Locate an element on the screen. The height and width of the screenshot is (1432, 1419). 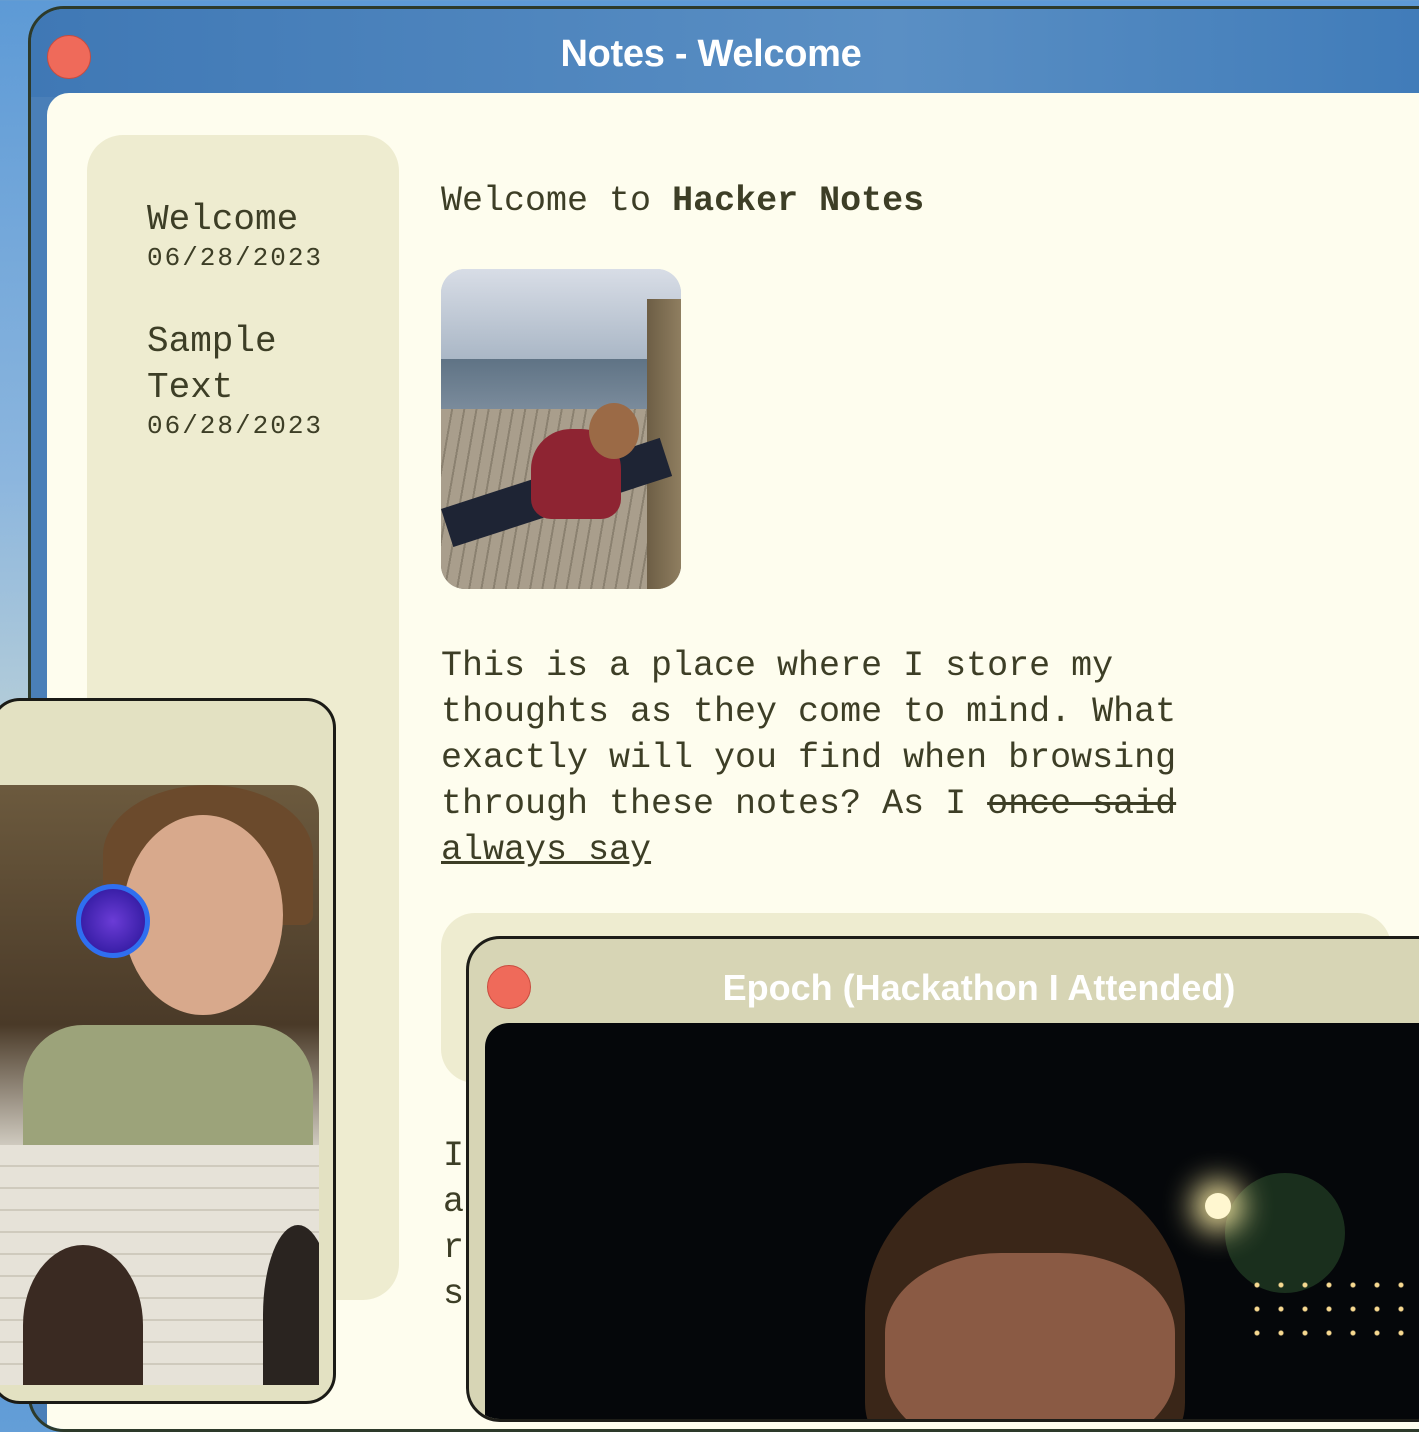
note-title-line1: Sample is located at coordinates (212, 341).